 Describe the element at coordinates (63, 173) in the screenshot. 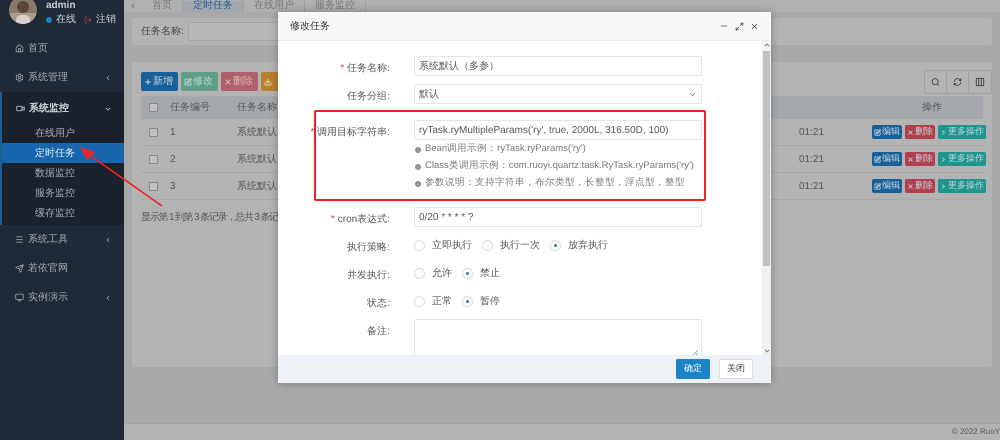

I see `submenu-item: 数据监控` at that location.